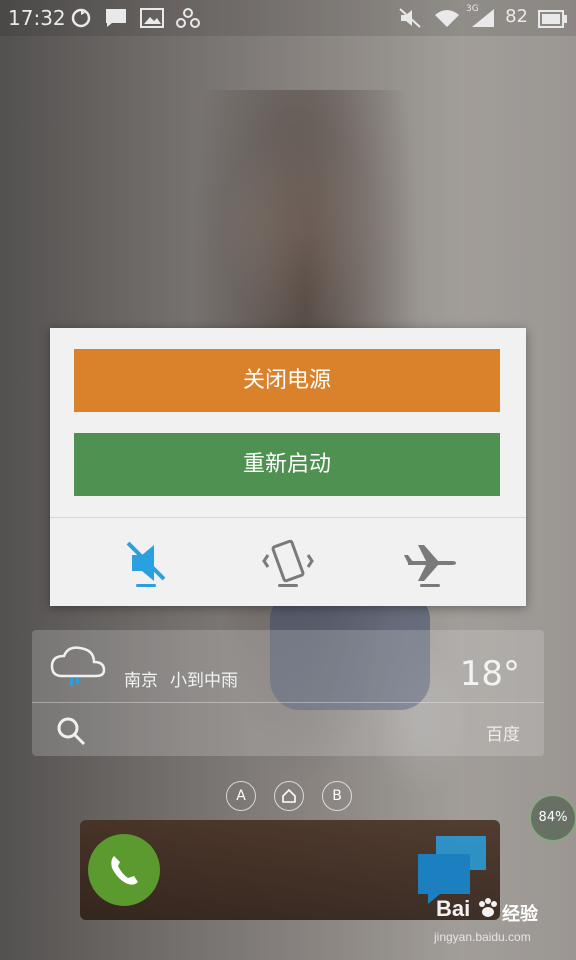 The image size is (576, 960). I want to click on signal-icon, so click(483, 20).